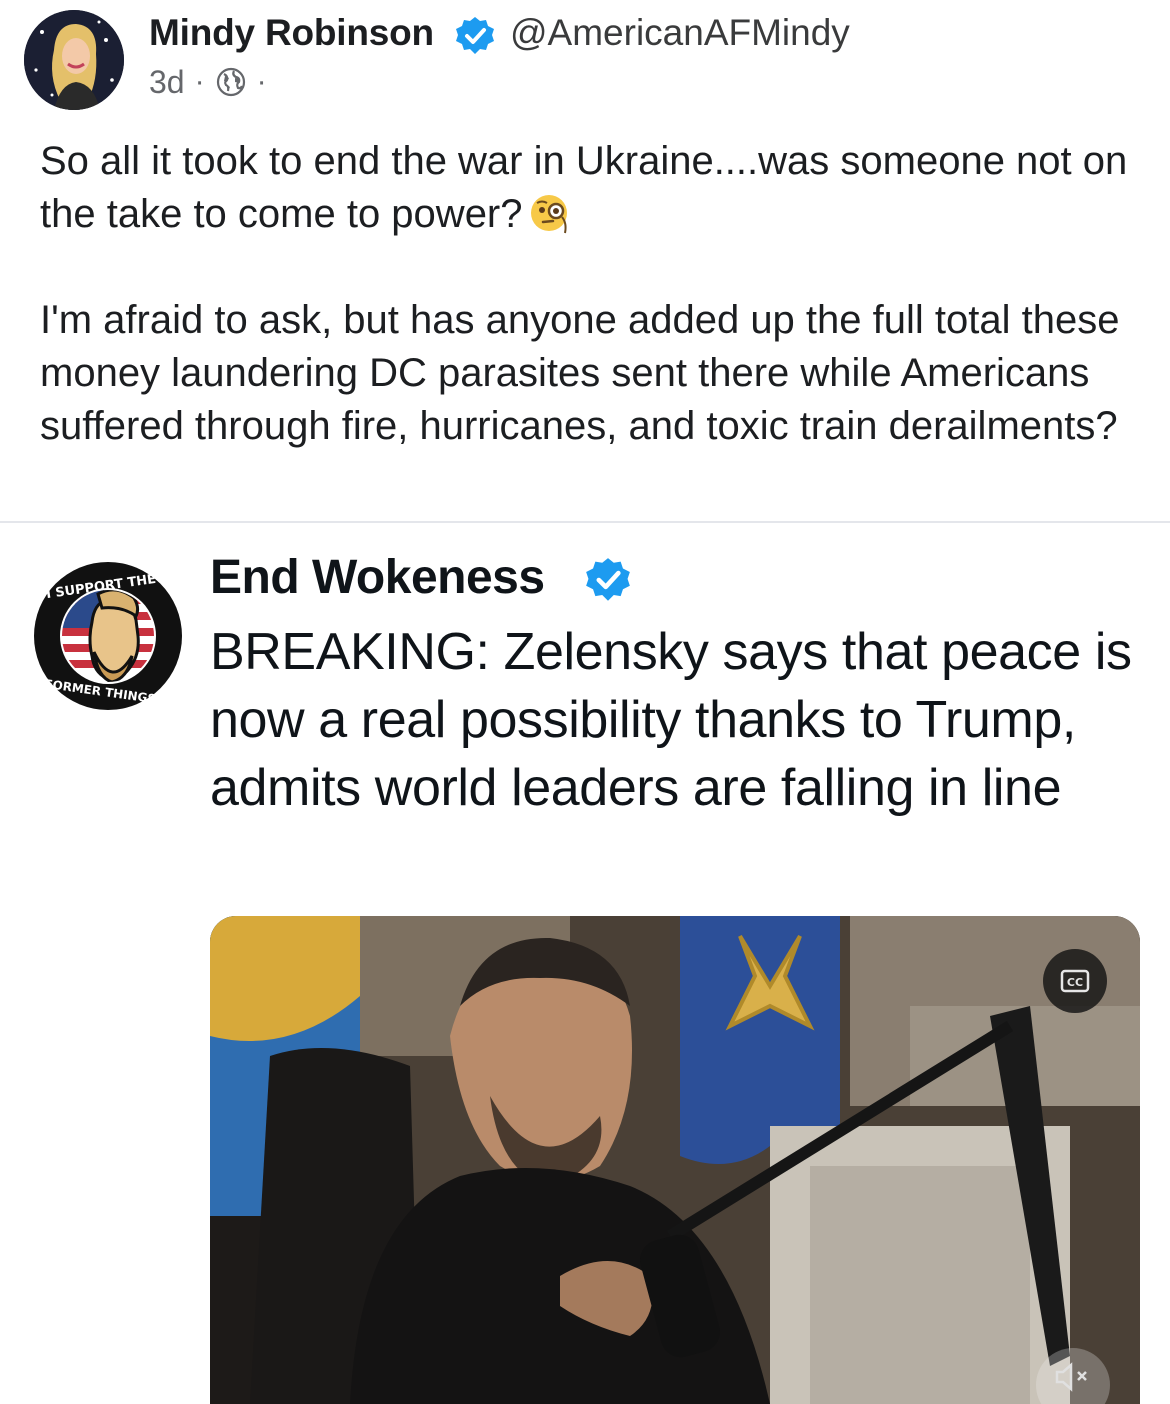  What do you see at coordinates (377, 577) in the screenshot?
I see `embed-author-name: End Wokeness` at bounding box center [377, 577].